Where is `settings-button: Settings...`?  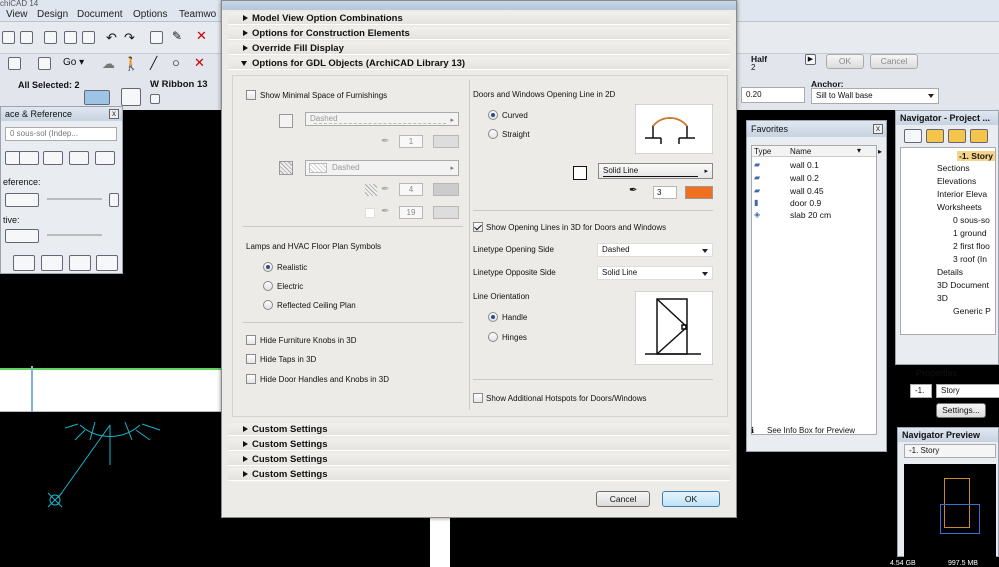 settings-button: Settings... is located at coordinates (961, 410).